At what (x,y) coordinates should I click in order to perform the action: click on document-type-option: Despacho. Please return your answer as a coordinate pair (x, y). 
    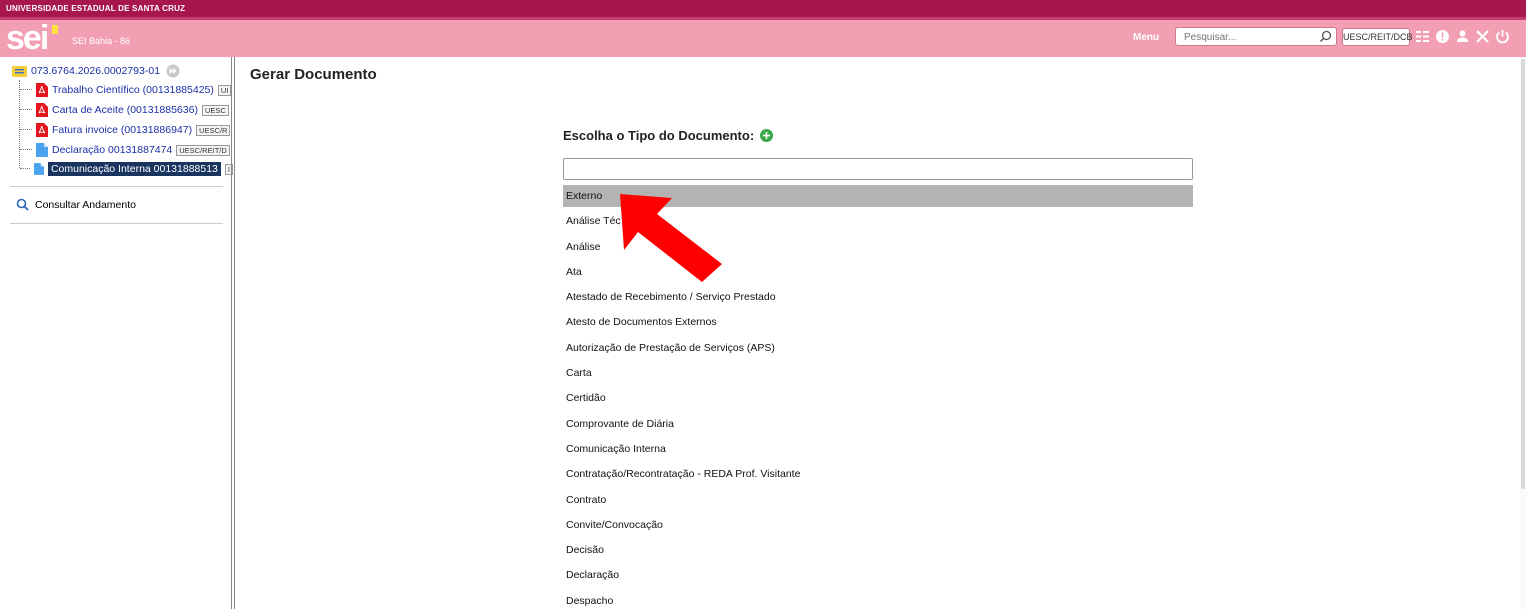
    Looking at the image, I should click on (878, 601).